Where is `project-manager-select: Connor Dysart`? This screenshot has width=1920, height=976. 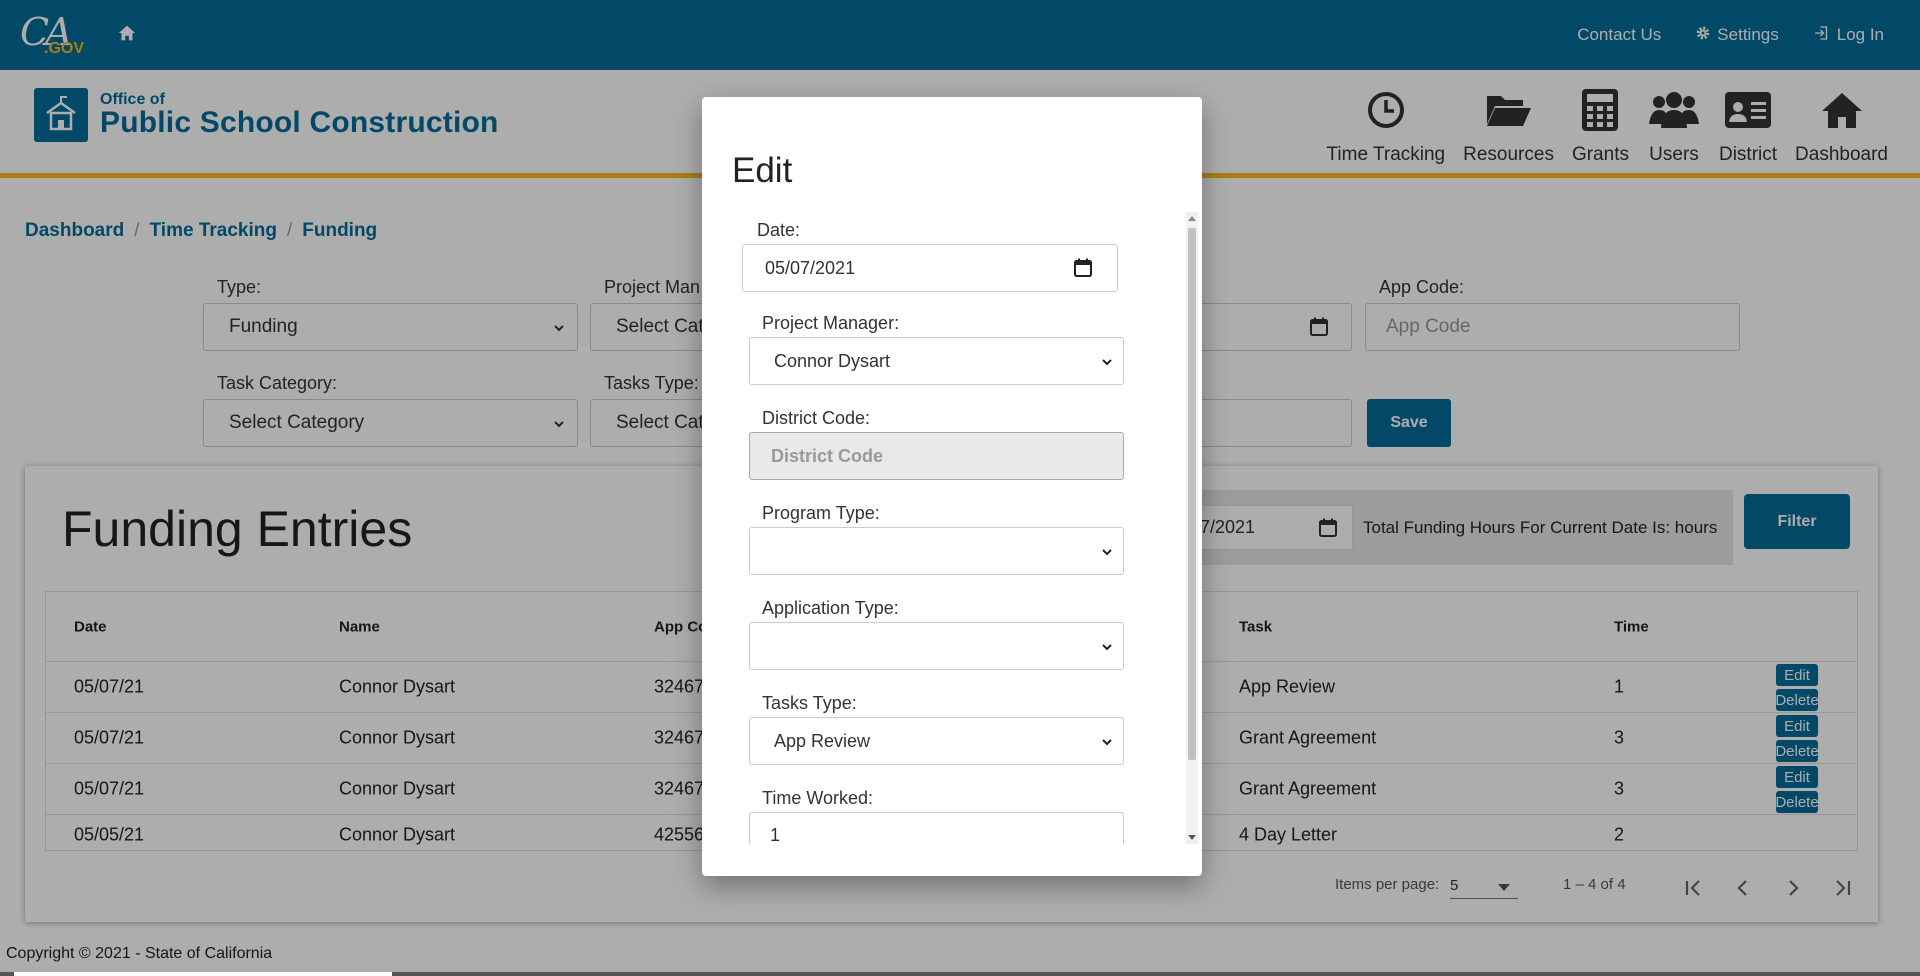
project-manager-select: Connor Dysart is located at coordinates (936, 361).